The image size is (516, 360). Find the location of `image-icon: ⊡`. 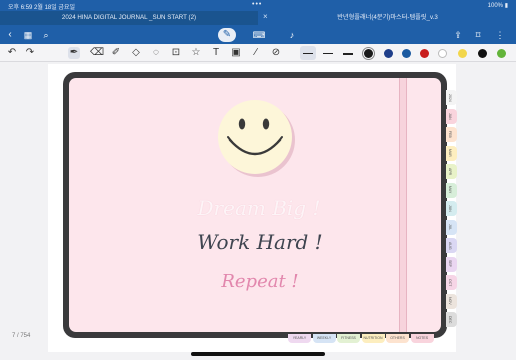

image-icon: ⊡ is located at coordinates (176, 53).